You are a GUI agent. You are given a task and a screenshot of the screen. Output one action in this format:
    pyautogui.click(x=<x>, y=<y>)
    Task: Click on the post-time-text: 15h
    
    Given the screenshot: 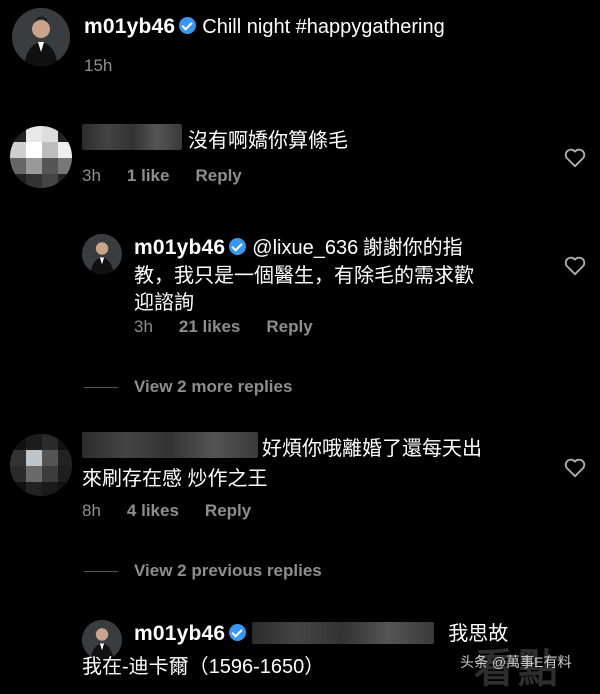 What is the action you would take?
    pyautogui.click(x=98, y=65)
    